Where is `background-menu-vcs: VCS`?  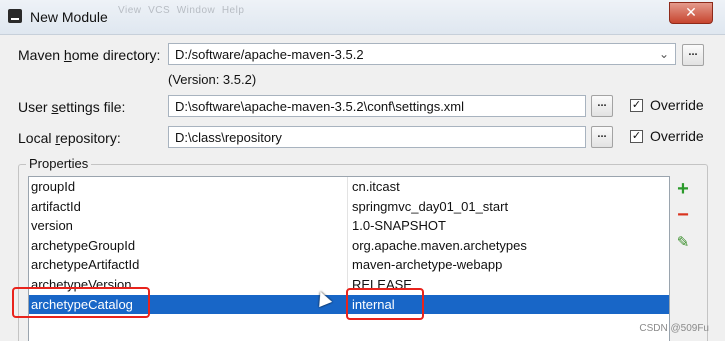
background-menu-vcs: VCS is located at coordinates (159, 10).